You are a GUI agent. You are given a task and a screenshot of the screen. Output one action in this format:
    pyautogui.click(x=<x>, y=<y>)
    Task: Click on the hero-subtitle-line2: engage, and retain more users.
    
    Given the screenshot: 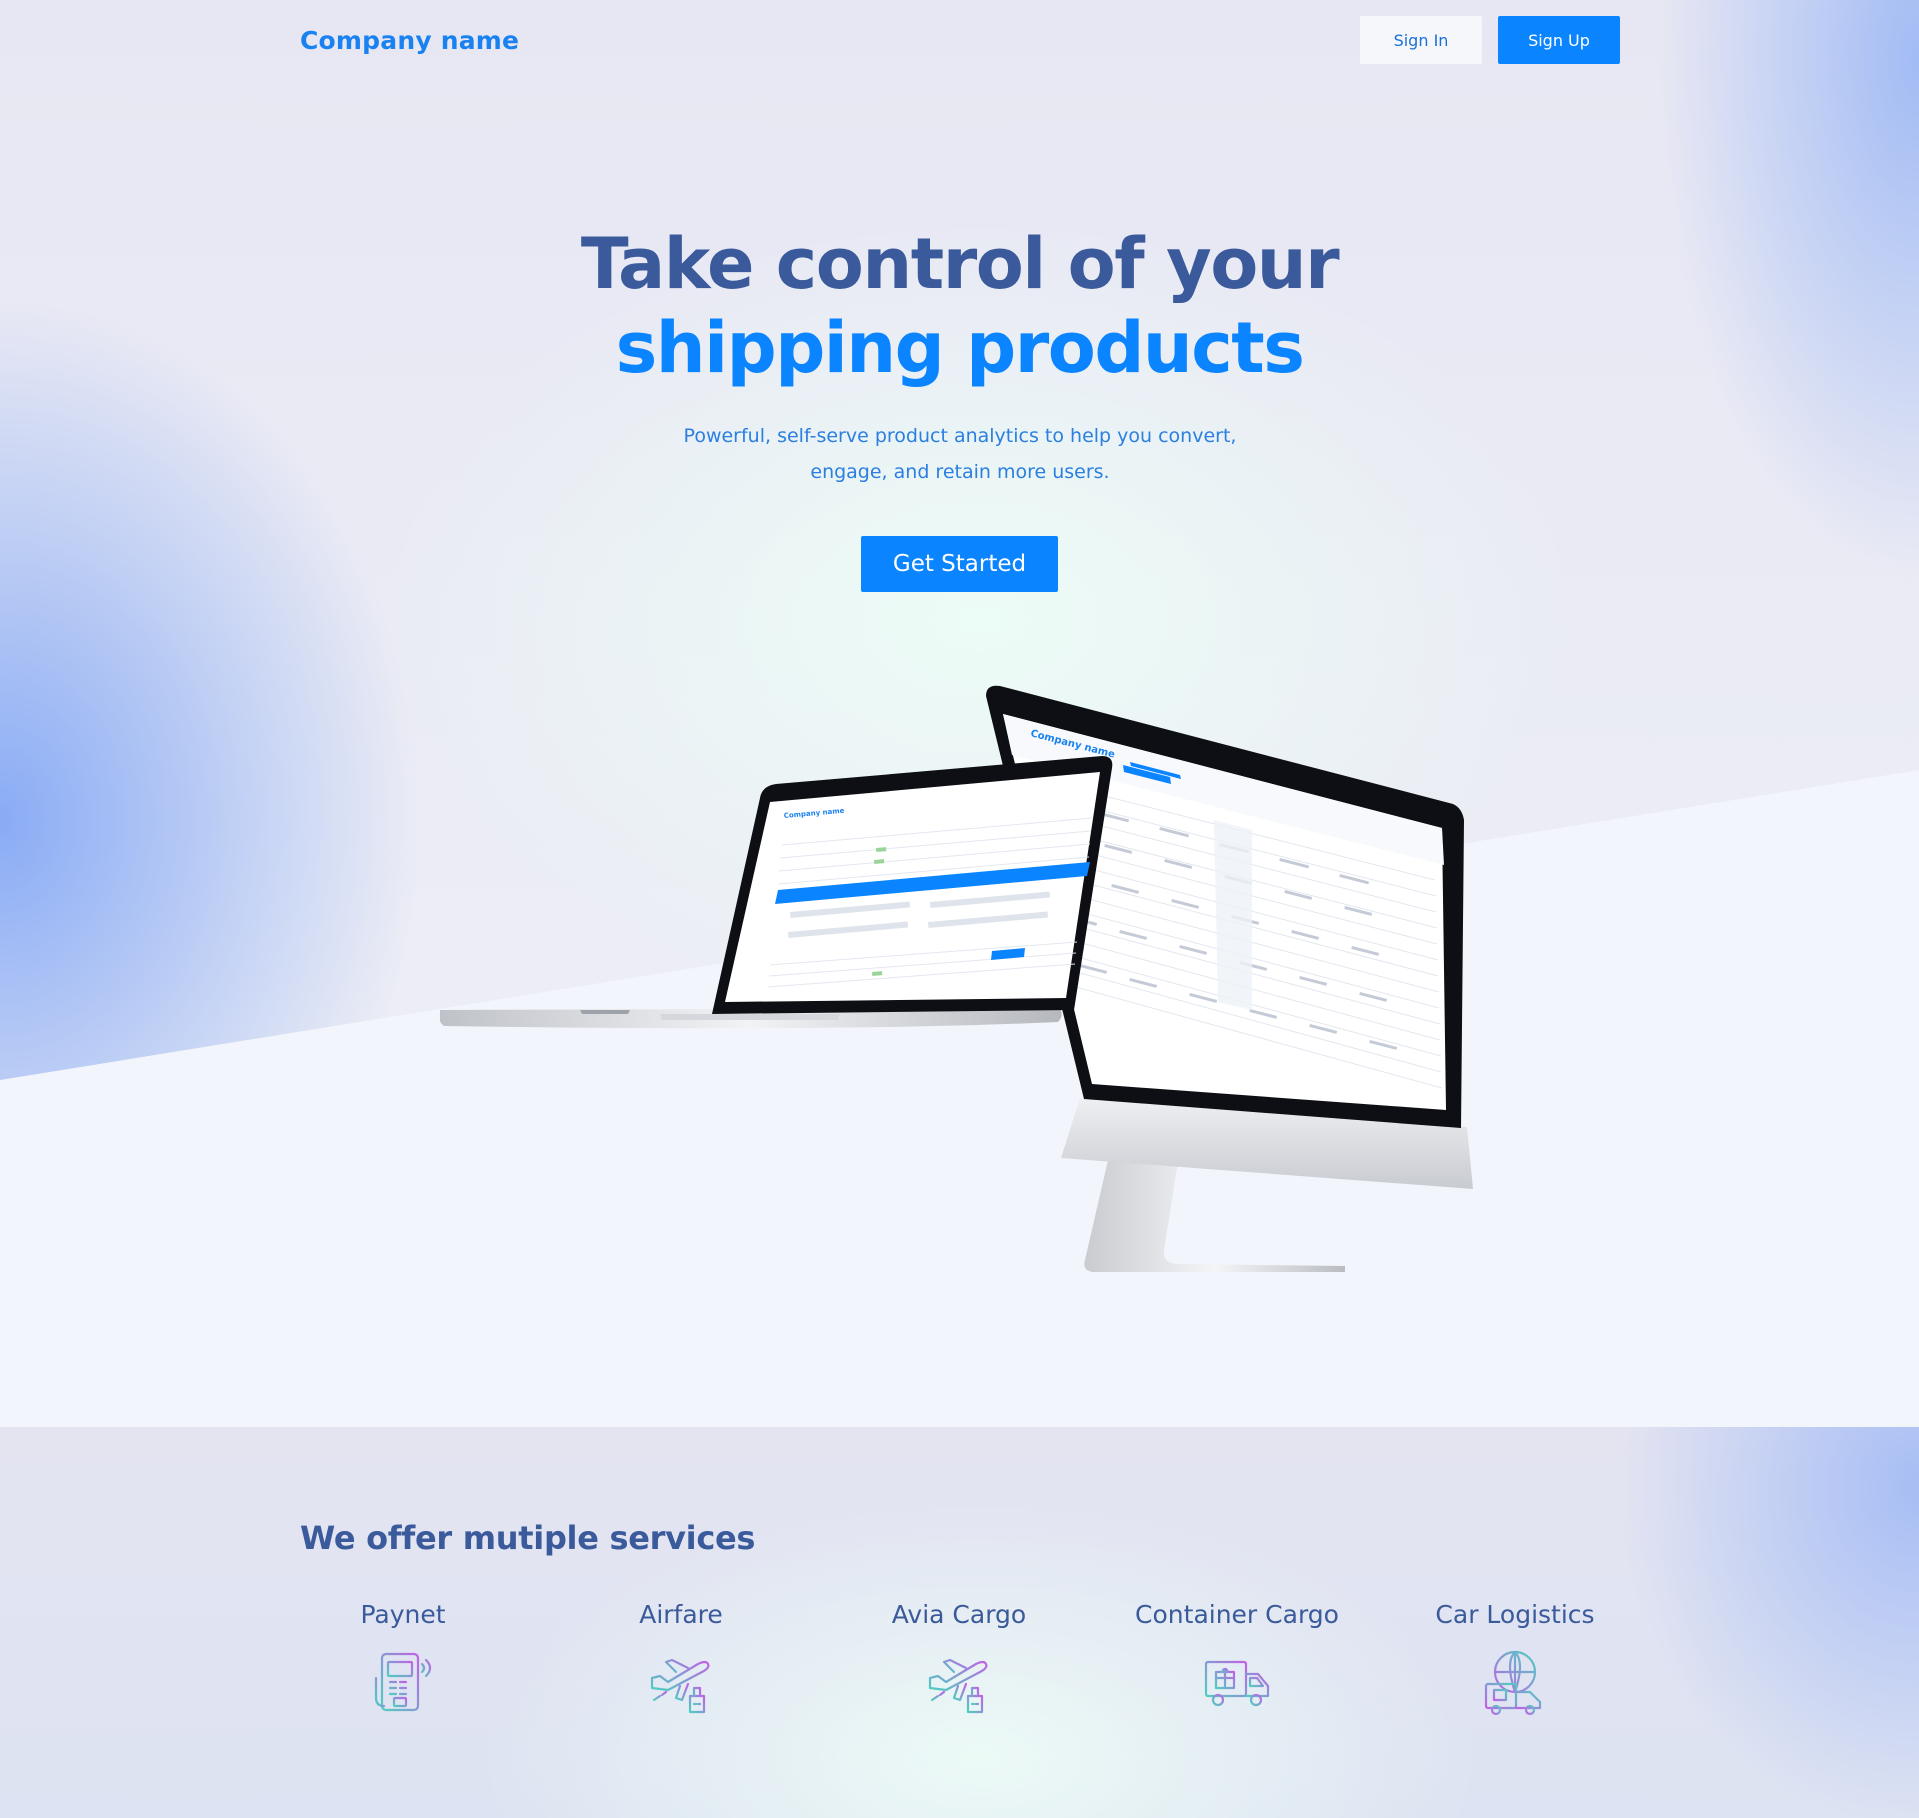 What is the action you would take?
    pyautogui.click(x=960, y=472)
    